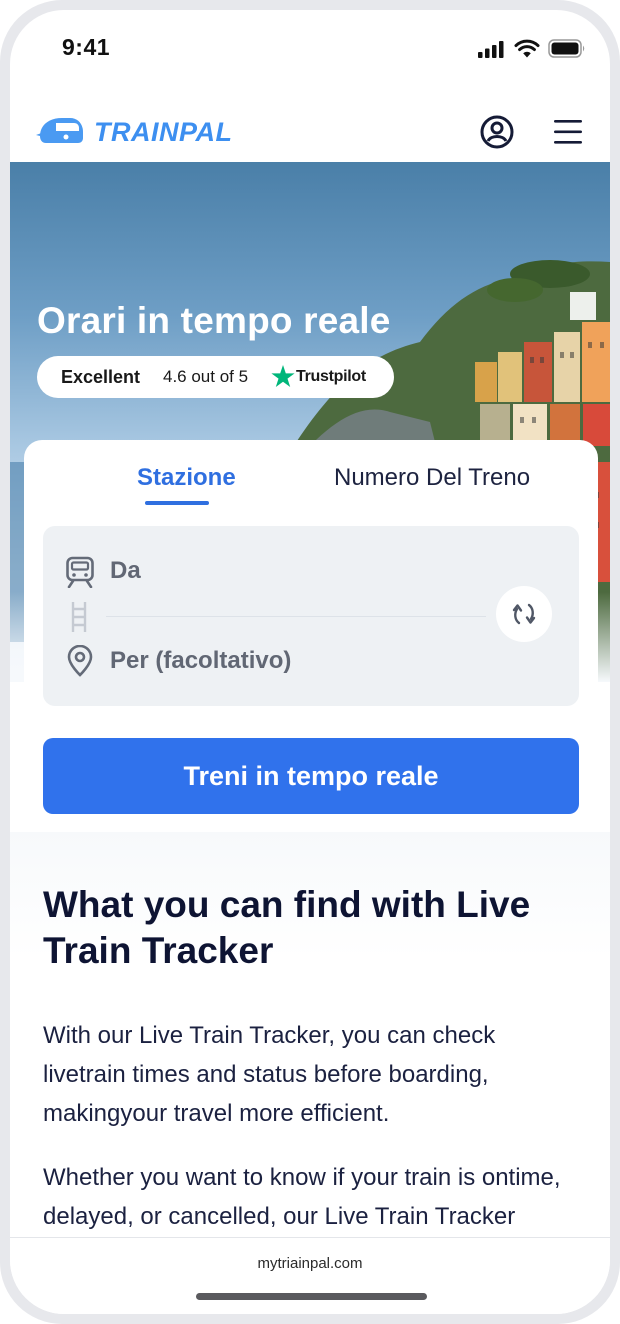  I want to click on url-text: mytriainpal.com, so click(310, 1263).